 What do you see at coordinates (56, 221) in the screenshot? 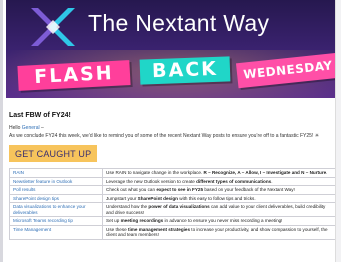
I see `tip-topic-link: Microsoft Teams recording tip` at bounding box center [56, 221].